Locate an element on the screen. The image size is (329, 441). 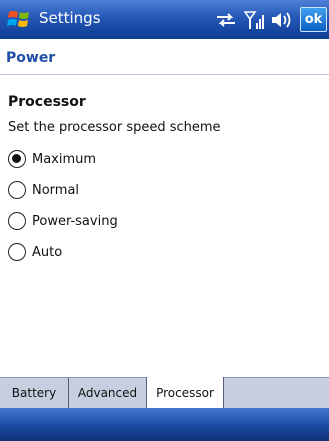
radio-option-auto: Auto is located at coordinates (35, 252).